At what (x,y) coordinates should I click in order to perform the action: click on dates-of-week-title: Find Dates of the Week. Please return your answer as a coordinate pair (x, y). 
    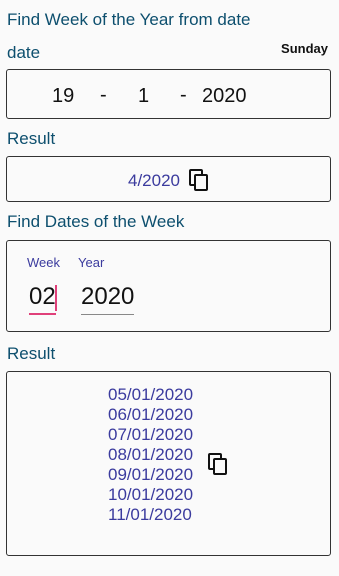
    Looking at the image, I should click on (96, 221).